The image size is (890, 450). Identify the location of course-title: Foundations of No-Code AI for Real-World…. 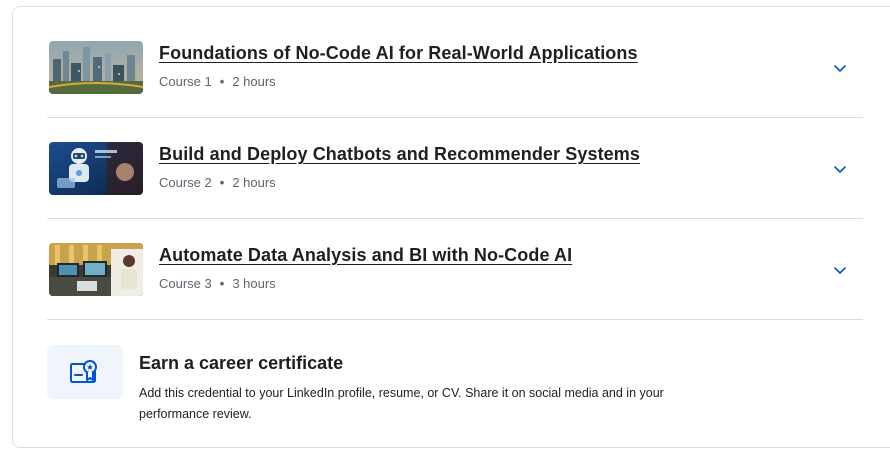
(398, 53).